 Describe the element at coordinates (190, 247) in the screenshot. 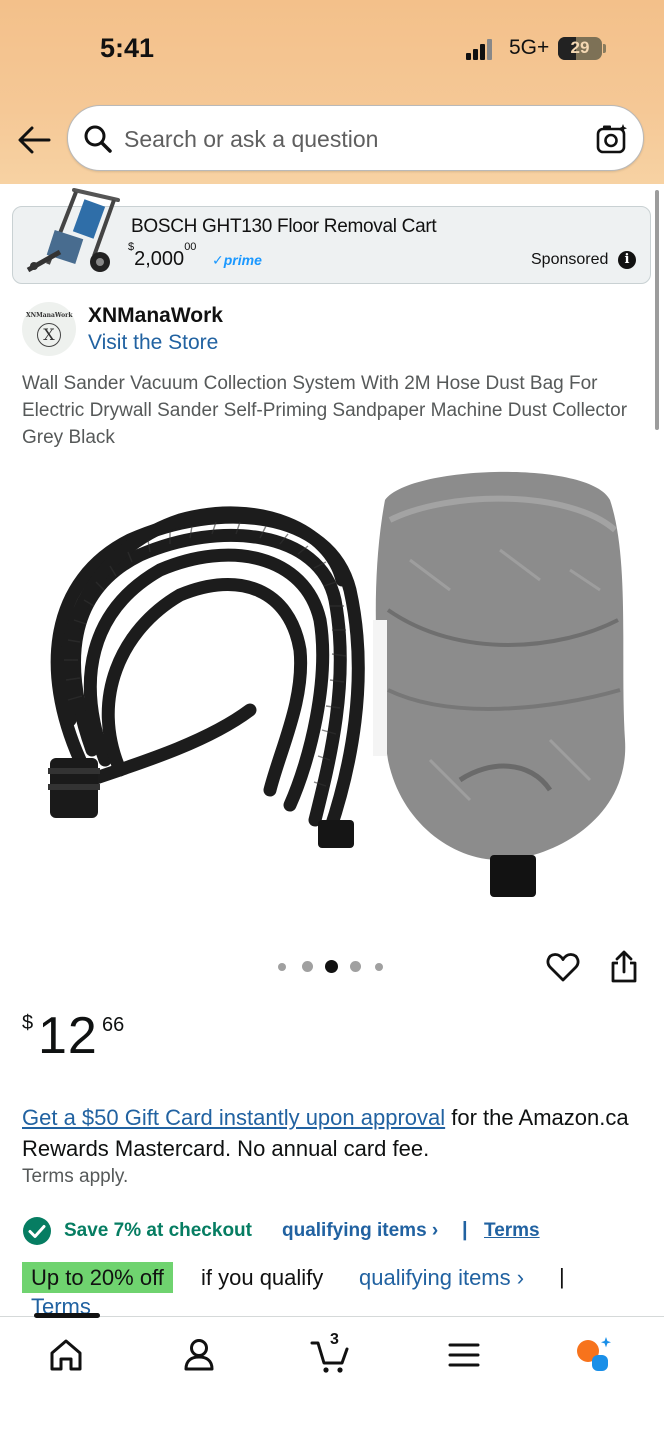

I see `sponsored-price-fraction: 00` at that location.